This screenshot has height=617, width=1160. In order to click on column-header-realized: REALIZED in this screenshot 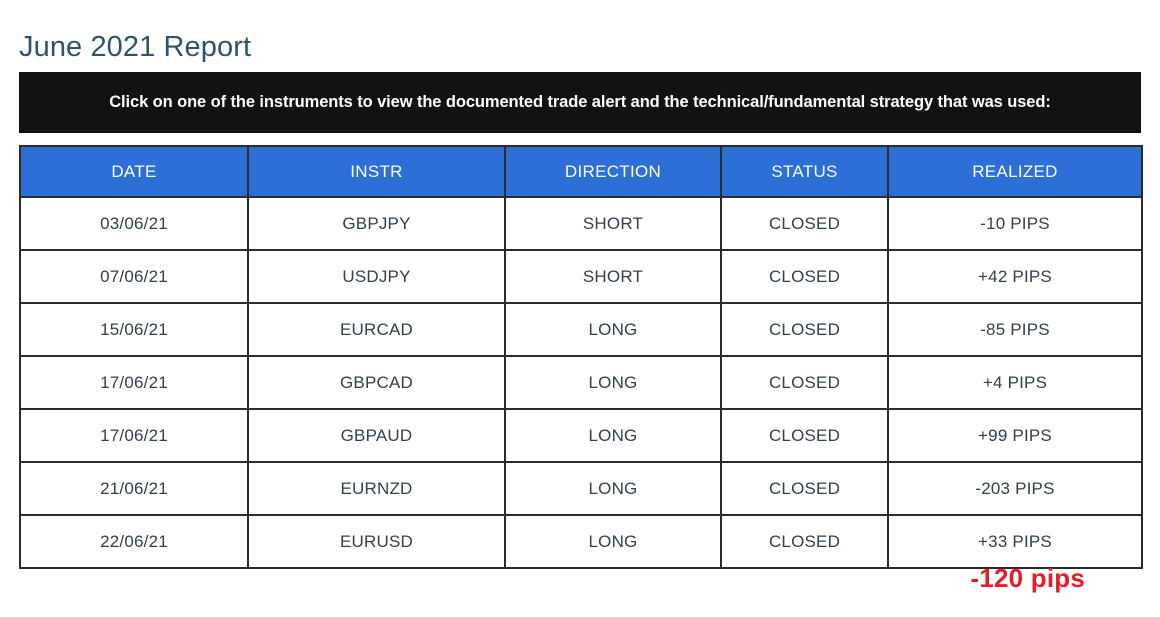, I will do `click(1015, 171)`.